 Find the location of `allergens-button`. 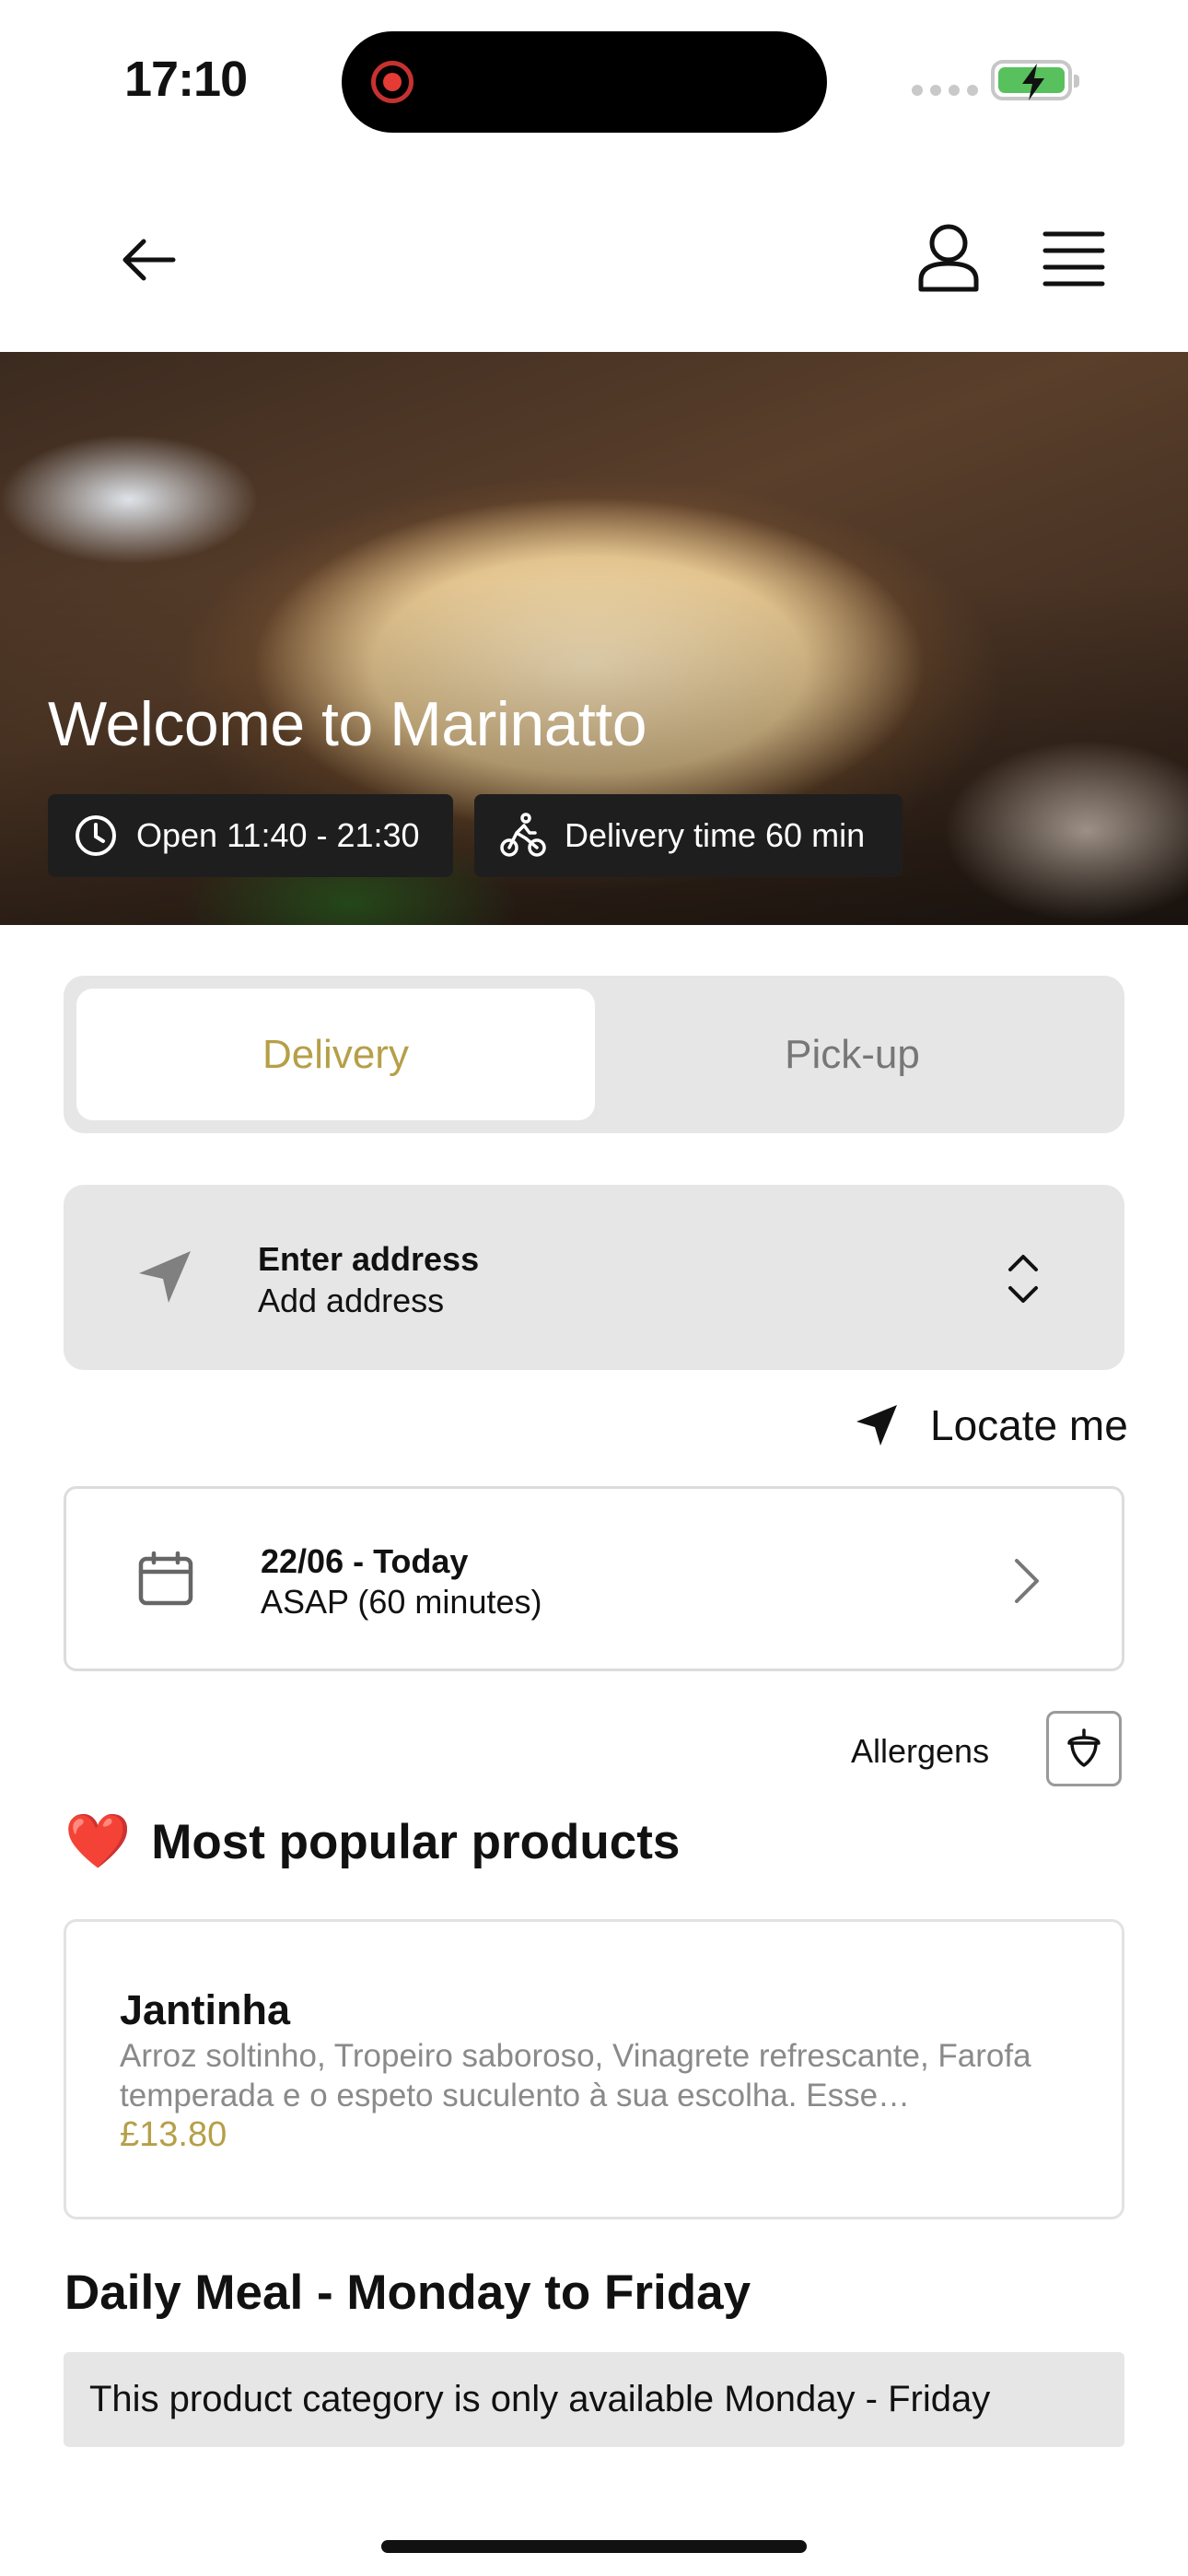

allergens-button is located at coordinates (1084, 1748).